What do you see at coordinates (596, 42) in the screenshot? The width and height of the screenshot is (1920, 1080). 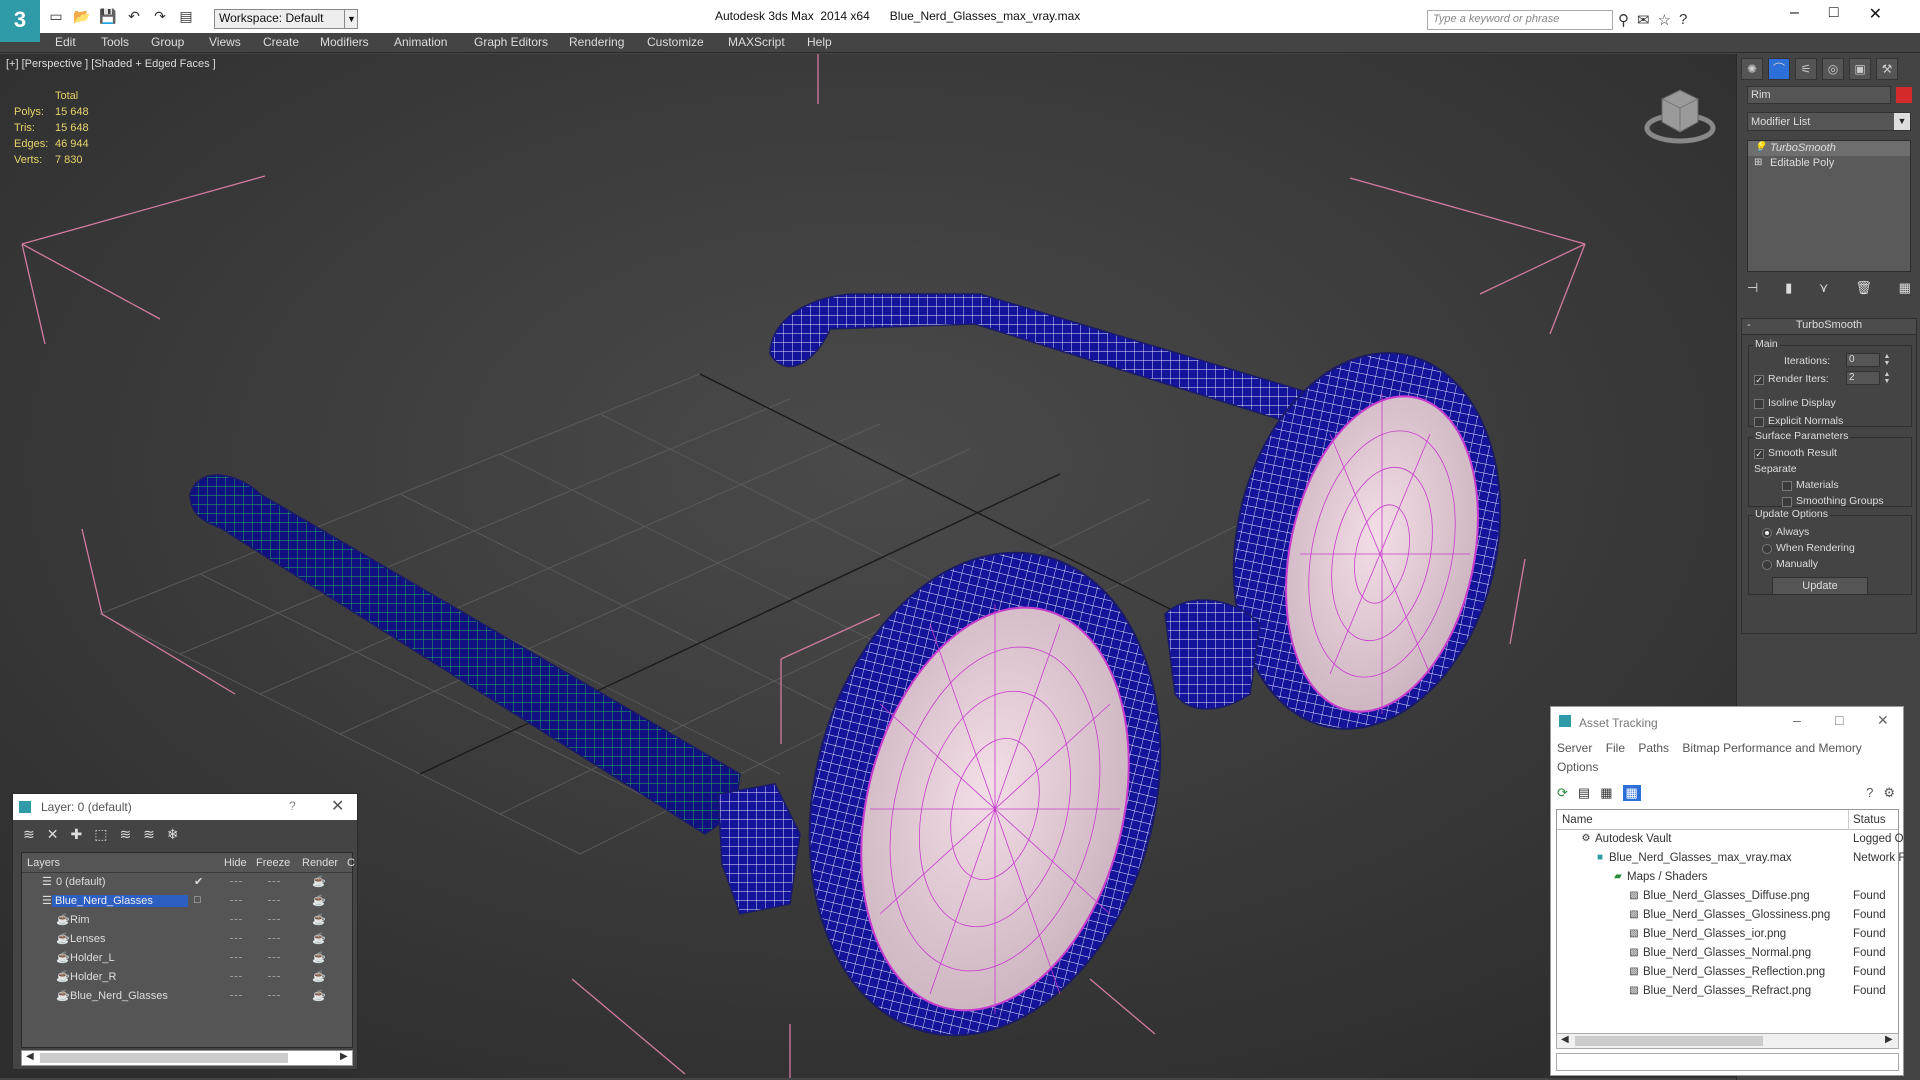 I see `menu-rendering: Rendering` at bounding box center [596, 42].